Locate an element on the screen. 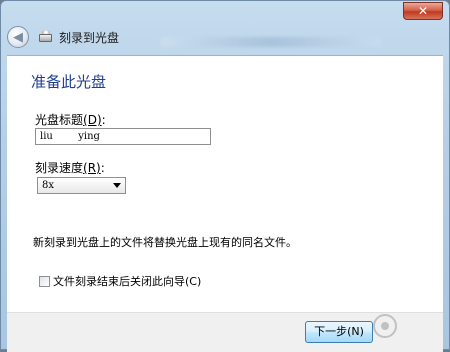 This screenshot has height=352, width=450. burn-speed-value: 8x is located at coordinates (48, 185).